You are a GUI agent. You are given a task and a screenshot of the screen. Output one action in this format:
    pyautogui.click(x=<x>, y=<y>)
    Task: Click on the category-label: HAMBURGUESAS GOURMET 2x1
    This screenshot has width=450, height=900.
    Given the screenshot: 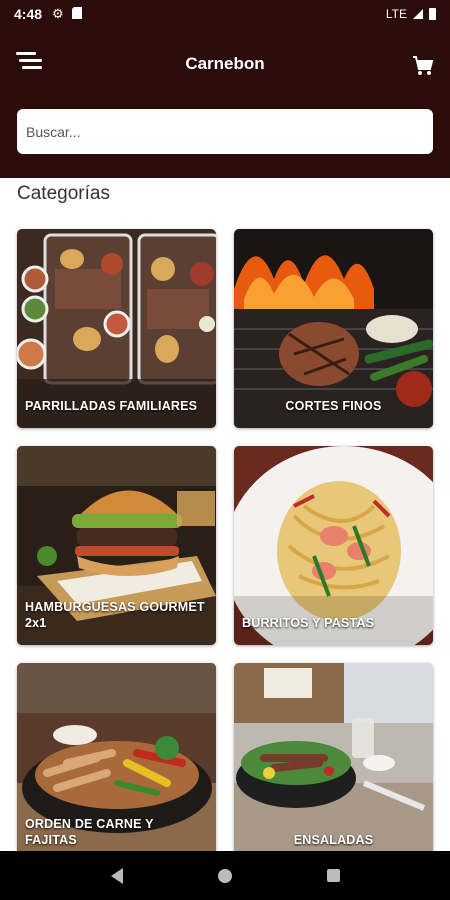 What is the action you would take?
    pyautogui.click(x=115, y=615)
    